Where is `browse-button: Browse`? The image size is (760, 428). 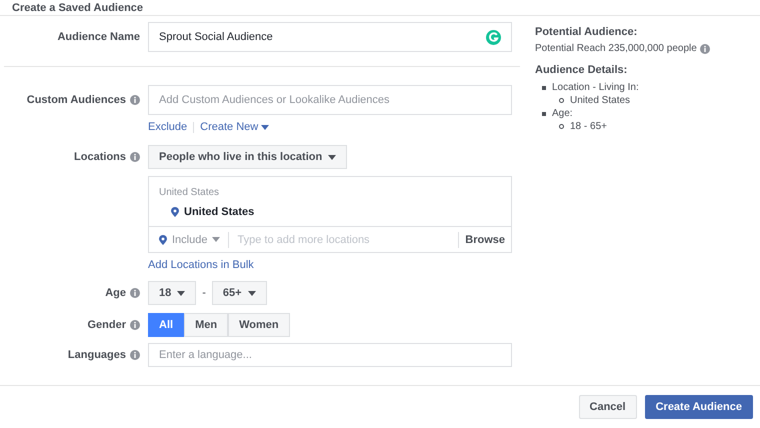
browse-button: Browse is located at coordinates (484, 240).